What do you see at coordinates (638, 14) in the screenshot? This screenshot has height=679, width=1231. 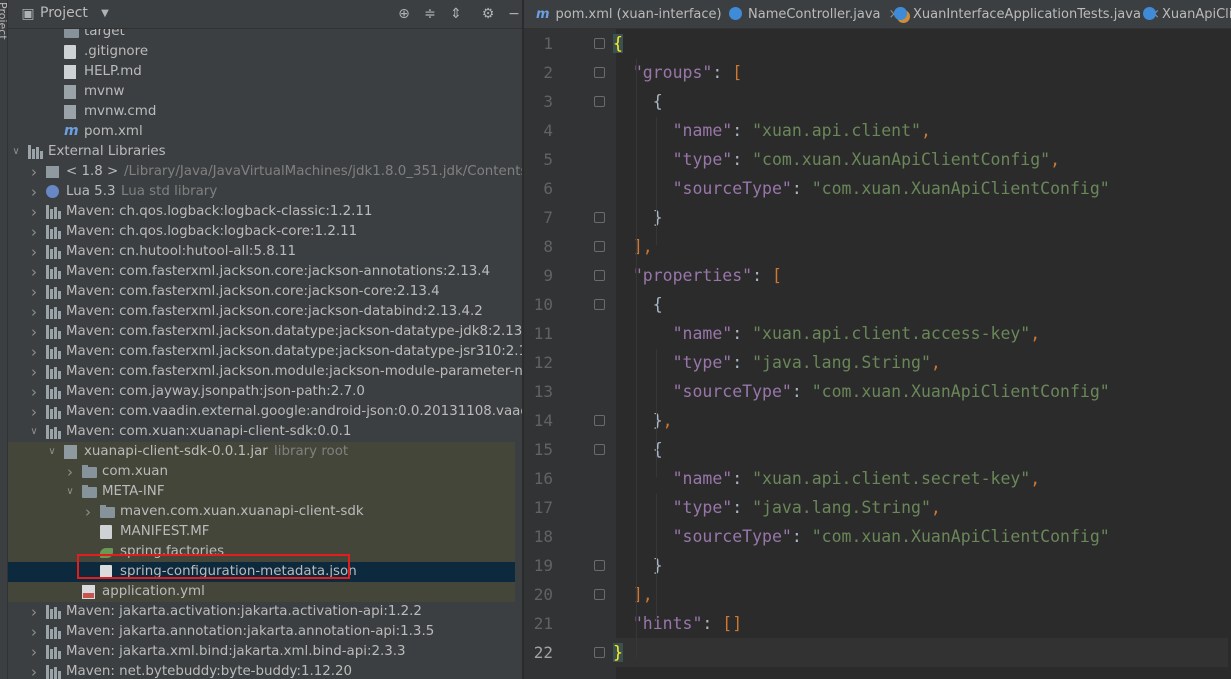 I see `editor-tab: mpom.xml (xuan-interface)×` at bounding box center [638, 14].